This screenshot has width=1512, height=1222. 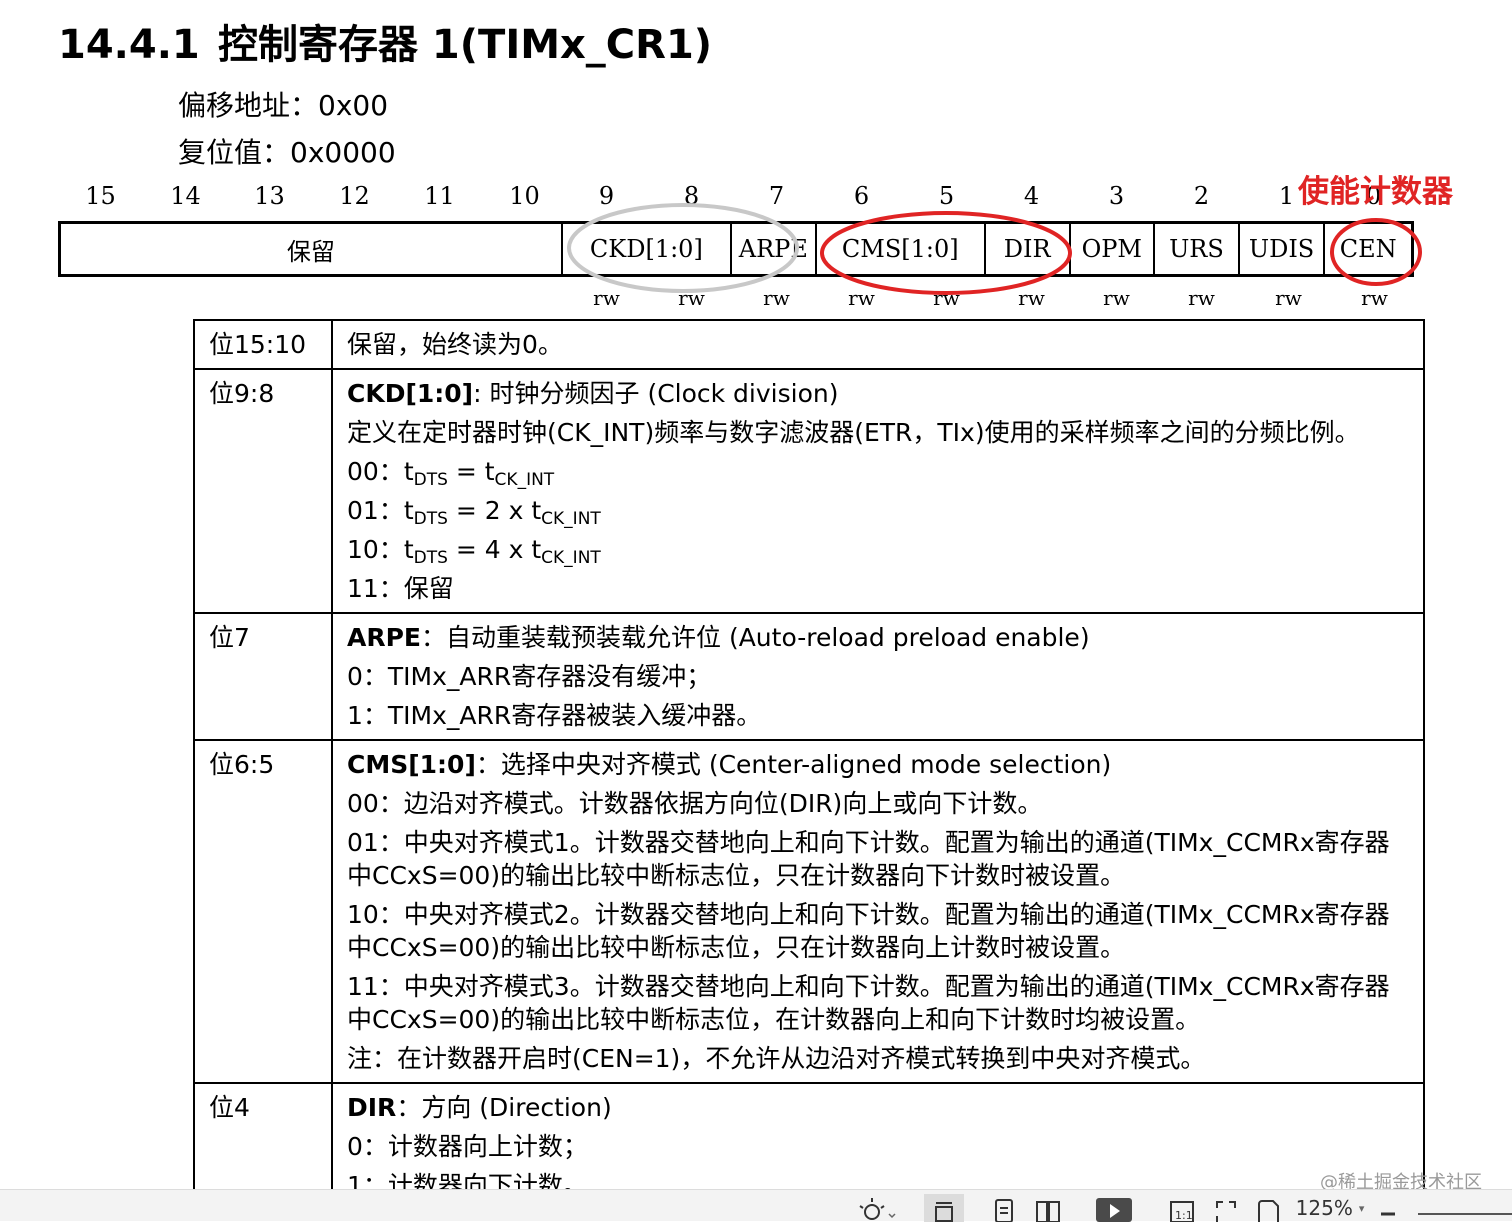 I want to click on option-line: 10：tDTS = 4 x tCK_INT, so click(x=474, y=551).